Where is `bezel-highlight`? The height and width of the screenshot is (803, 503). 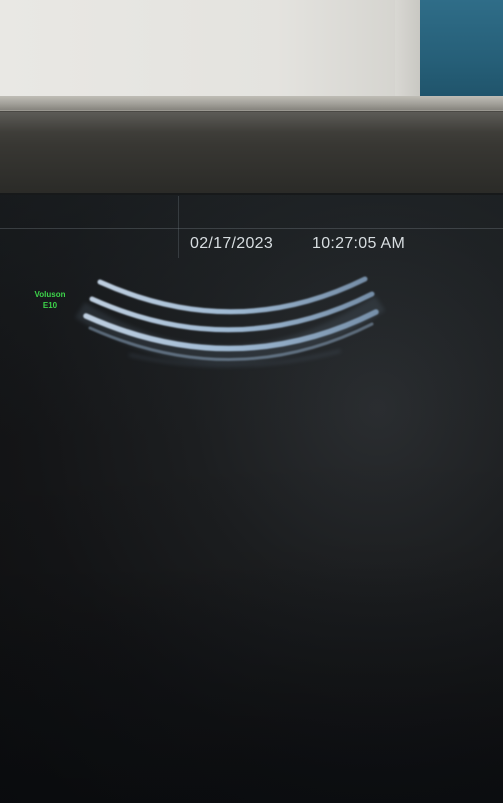 bezel-highlight is located at coordinates (251, 122).